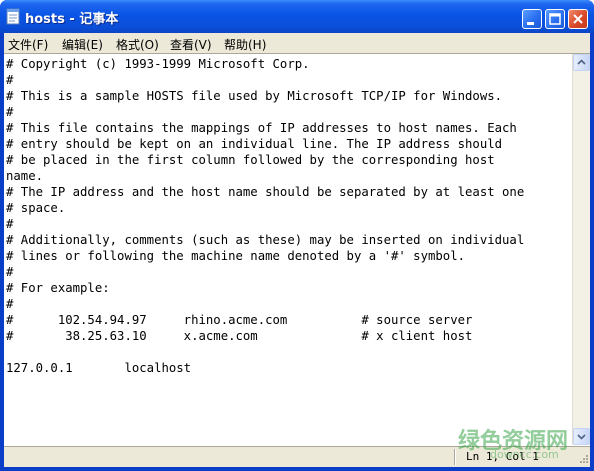 The image size is (594, 471). What do you see at coordinates (245, 44) in the screenshot?
I see `menu-help: 帮助(H)` at bounding box center [245, 44].